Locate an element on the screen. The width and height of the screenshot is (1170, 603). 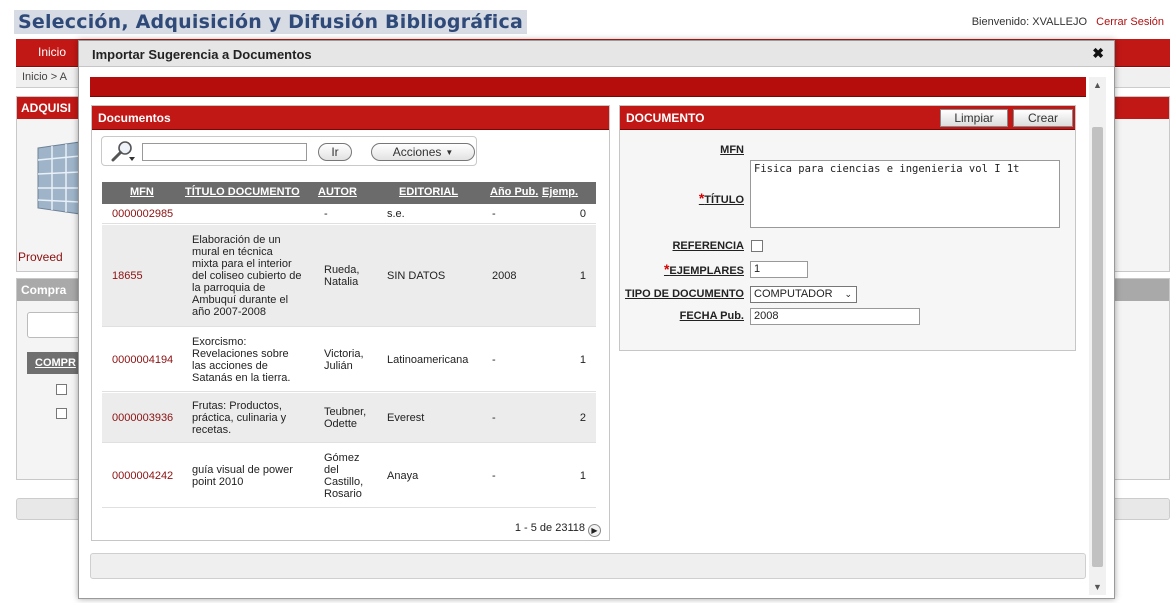
nav-item-inicio: Inicio is located at coordinates (45, 52).